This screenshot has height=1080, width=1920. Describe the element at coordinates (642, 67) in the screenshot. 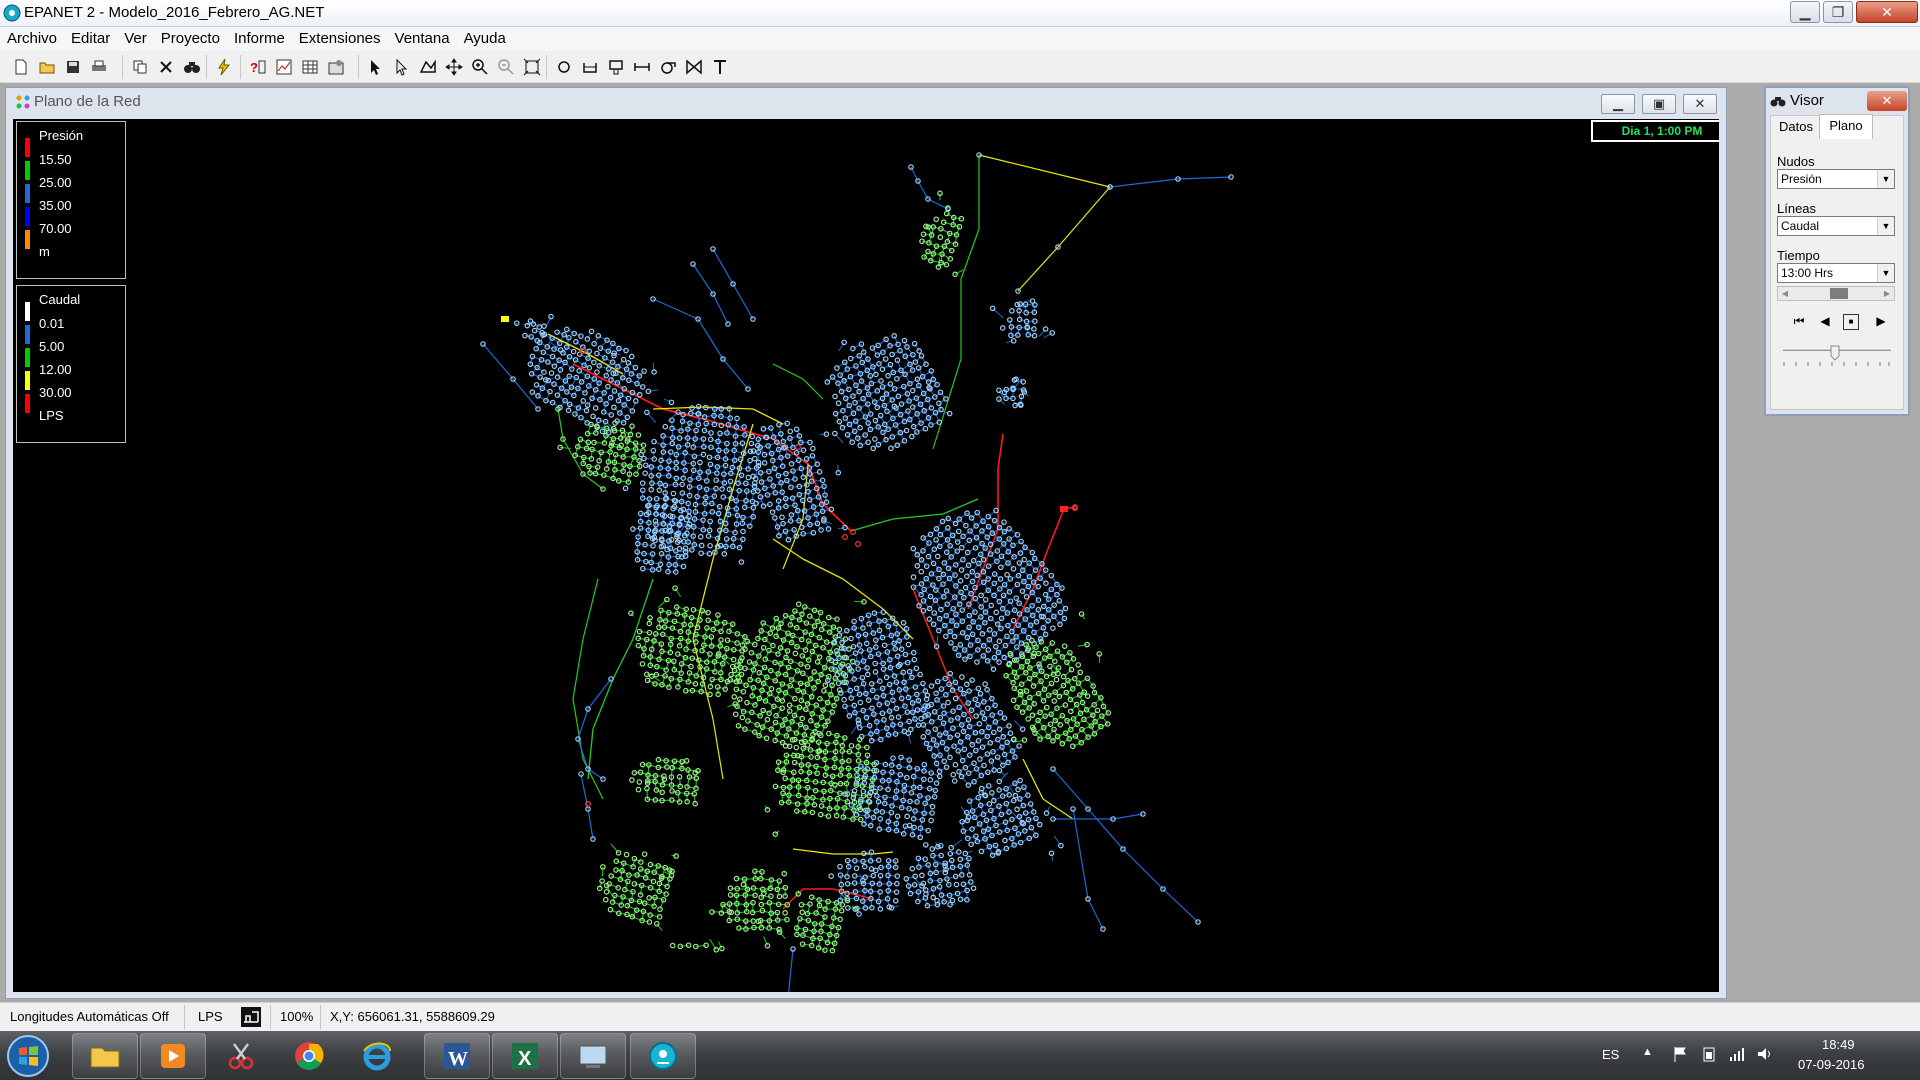

I see `add-pipe-icon` at that location.